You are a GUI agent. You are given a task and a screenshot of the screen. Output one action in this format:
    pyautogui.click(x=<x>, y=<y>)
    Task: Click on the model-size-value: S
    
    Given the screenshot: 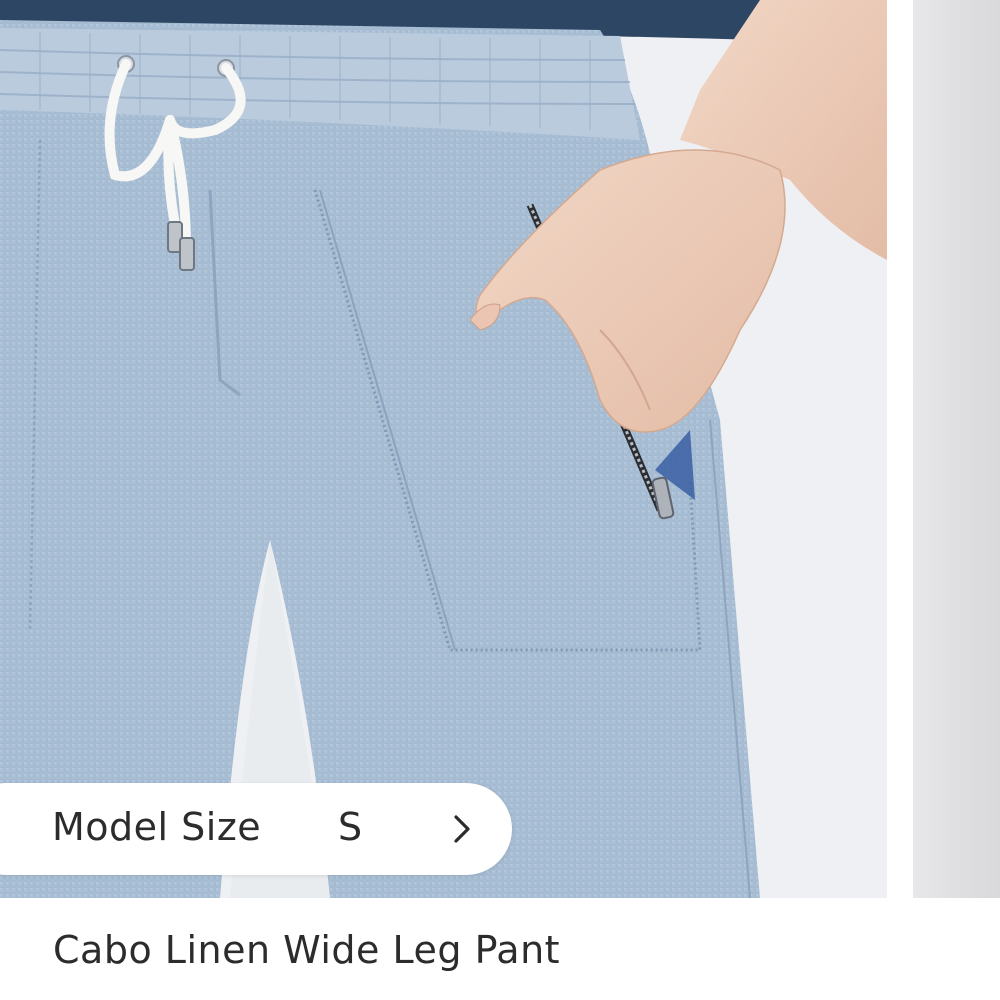 What is the action you would take?
    pyautogui.click(x=350, y=827)
    